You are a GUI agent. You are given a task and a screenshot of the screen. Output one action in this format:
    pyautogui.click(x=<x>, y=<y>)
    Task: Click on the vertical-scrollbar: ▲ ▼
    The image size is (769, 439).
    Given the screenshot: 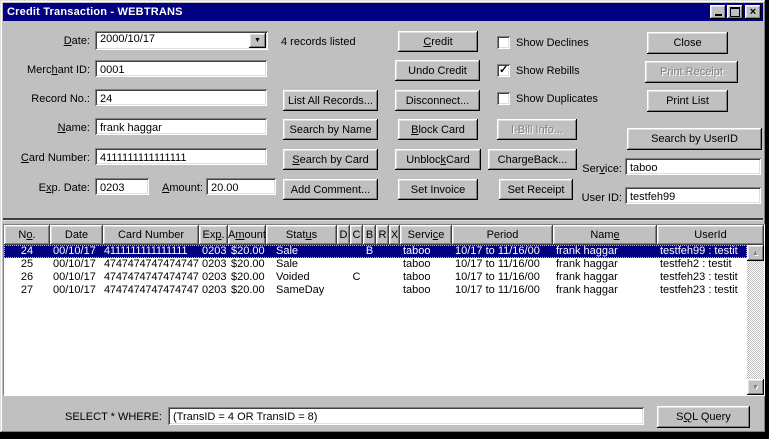 What is the action you would take?
    pyautogui.click(x=755, y=320)
    